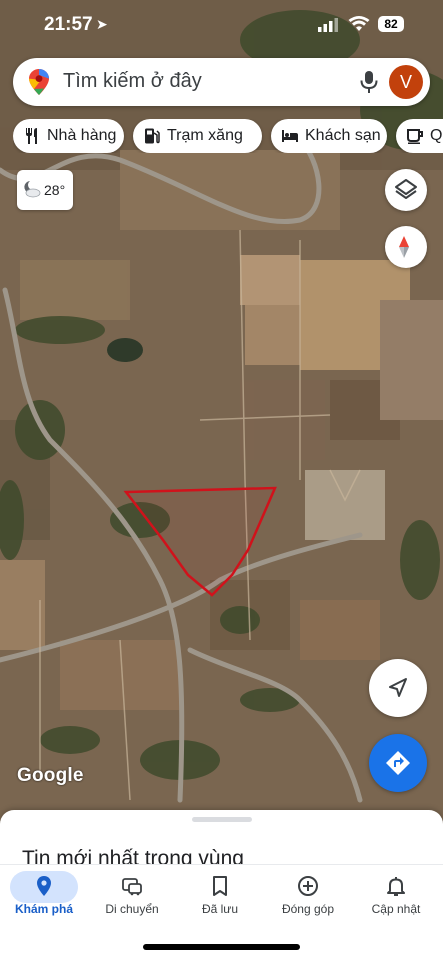  What do you see at coordinates (132, 909) in the screenshot?
I see `tab-label: Di chuyển` at bounding box center [132, 909].